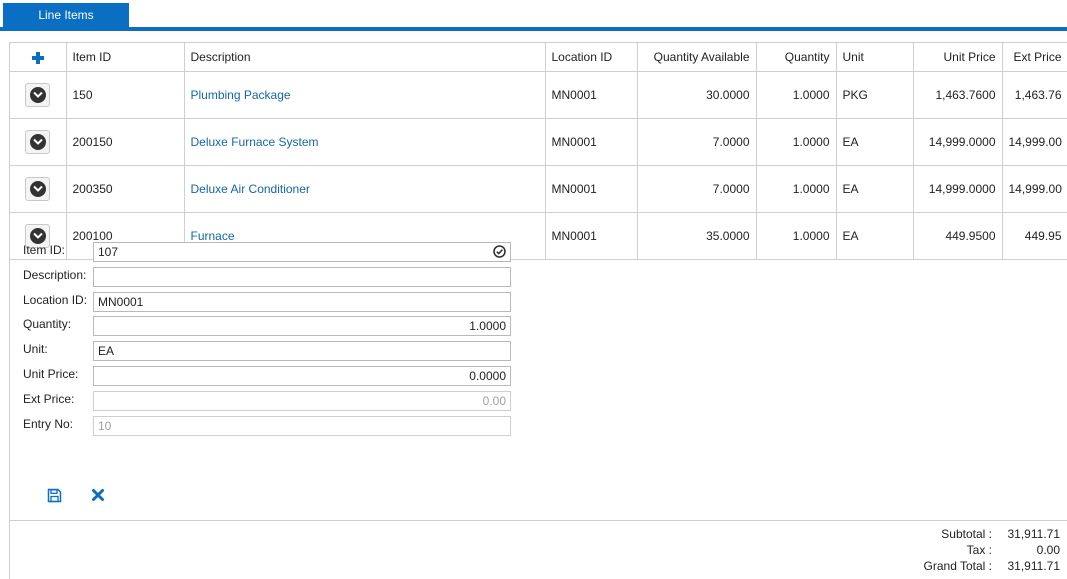  What do you see at coordinates (875, 57) in the screenshot?
I see `column-header-unit: Unit` at bounding box center [875, 57].